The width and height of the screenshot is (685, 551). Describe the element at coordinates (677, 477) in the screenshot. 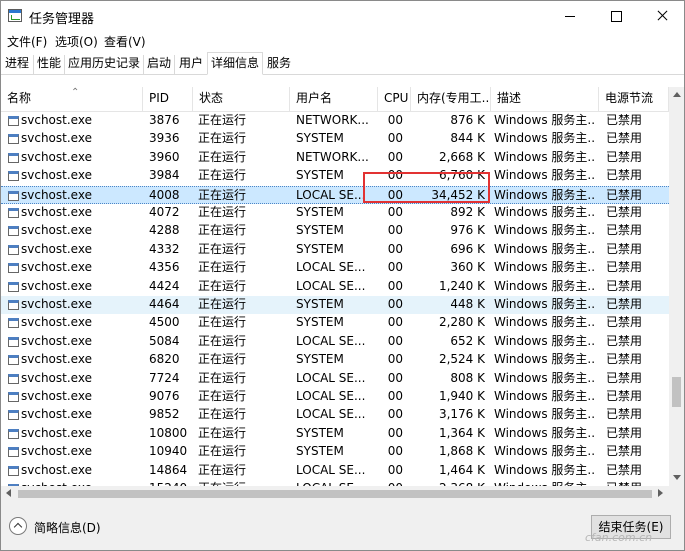

I see `scroll-down-icon` at that location.